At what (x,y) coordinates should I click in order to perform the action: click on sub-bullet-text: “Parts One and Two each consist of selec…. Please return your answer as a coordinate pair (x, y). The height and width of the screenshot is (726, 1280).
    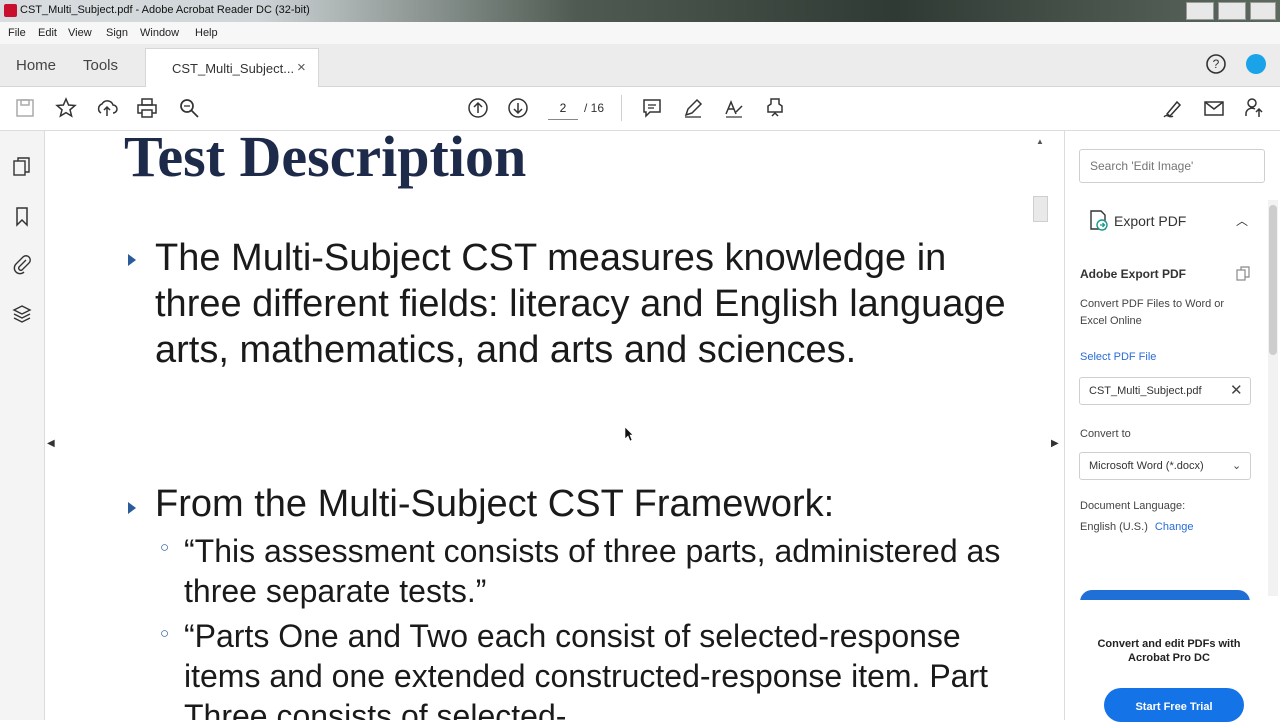
    Looking at the image, I should click on (586, 669).